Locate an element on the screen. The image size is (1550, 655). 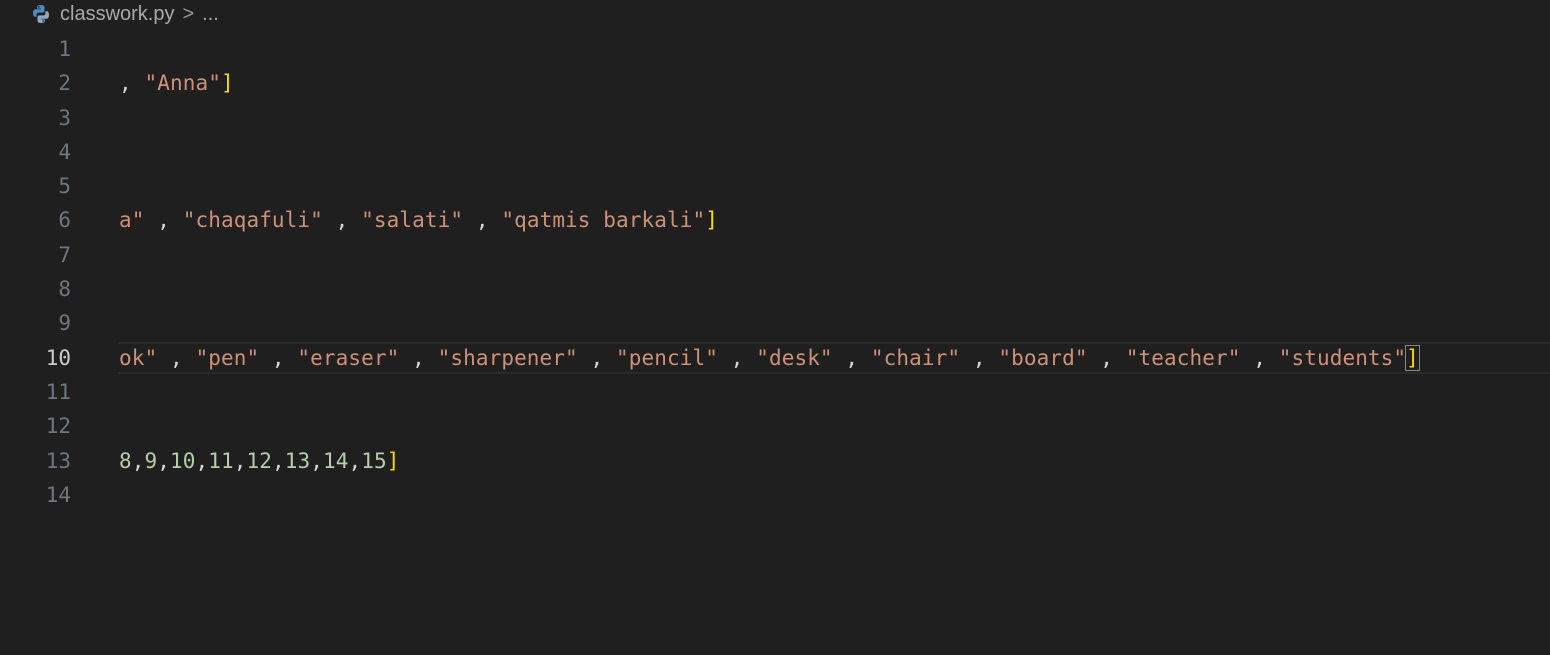
code-token: 11 is located at coordinates (221, 460).